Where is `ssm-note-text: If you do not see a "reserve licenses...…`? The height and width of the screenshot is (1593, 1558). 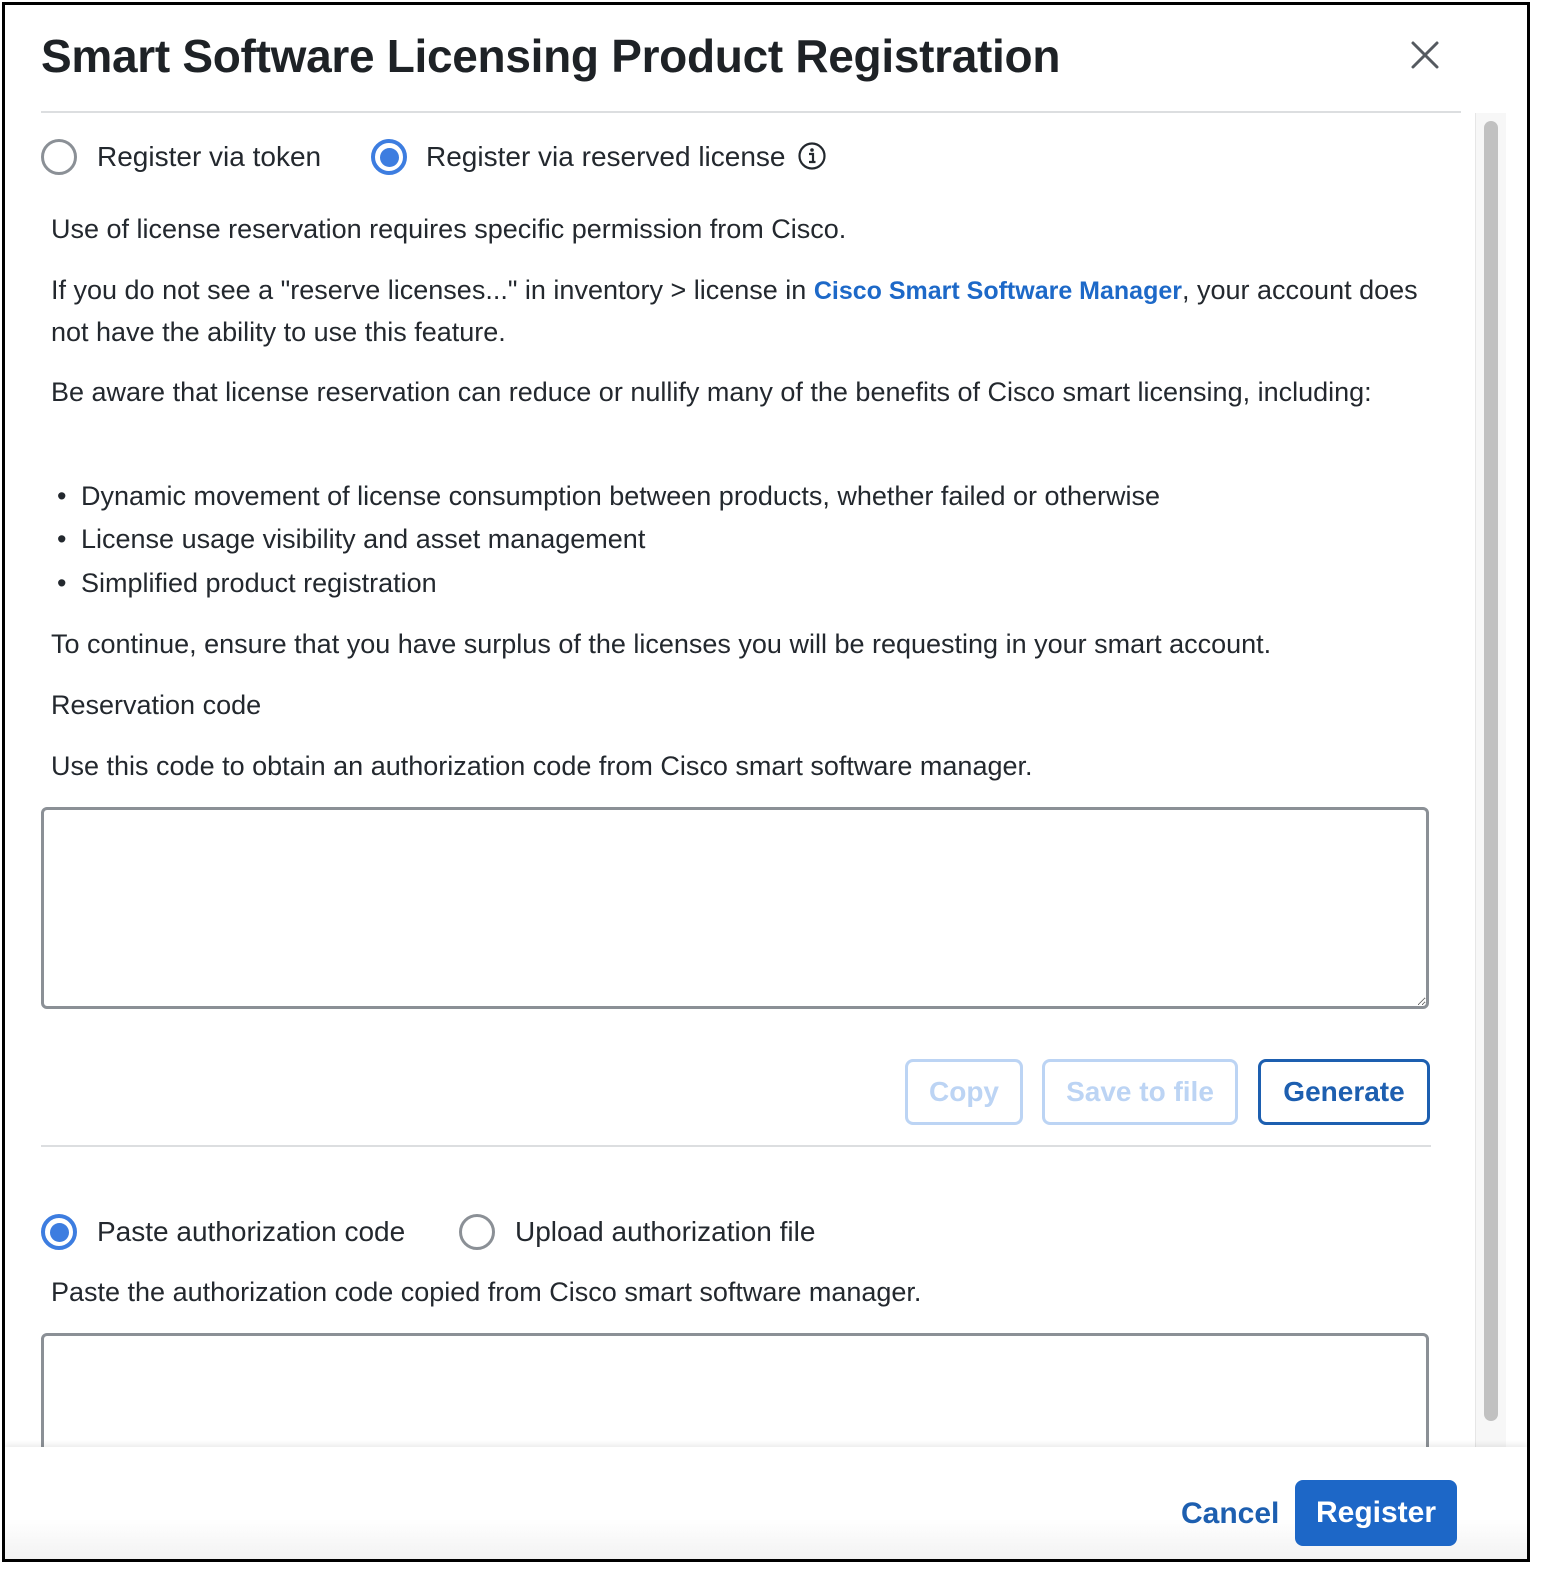 ssm-note-text: If you do not see a "reserve licenses...… is located at coordinates (432, 290).